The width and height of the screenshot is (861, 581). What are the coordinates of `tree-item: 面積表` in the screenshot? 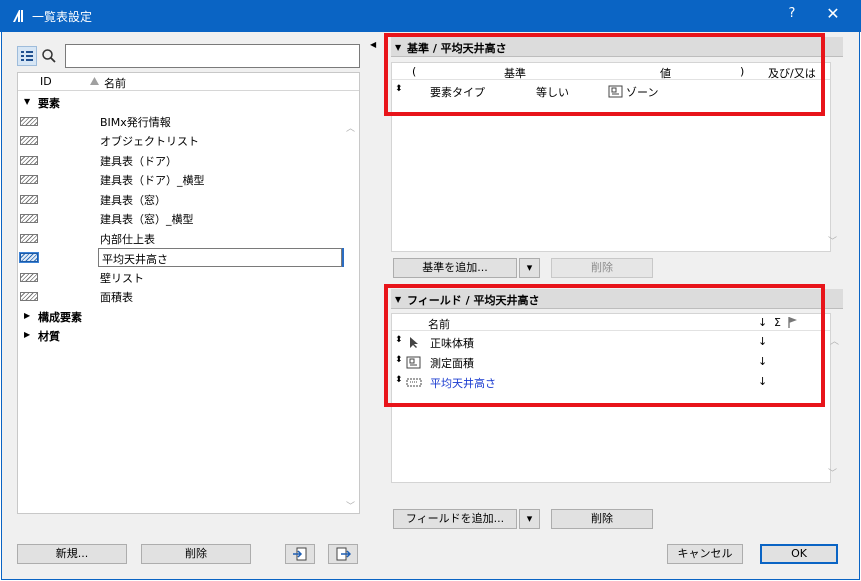 It's located at (180, 296).